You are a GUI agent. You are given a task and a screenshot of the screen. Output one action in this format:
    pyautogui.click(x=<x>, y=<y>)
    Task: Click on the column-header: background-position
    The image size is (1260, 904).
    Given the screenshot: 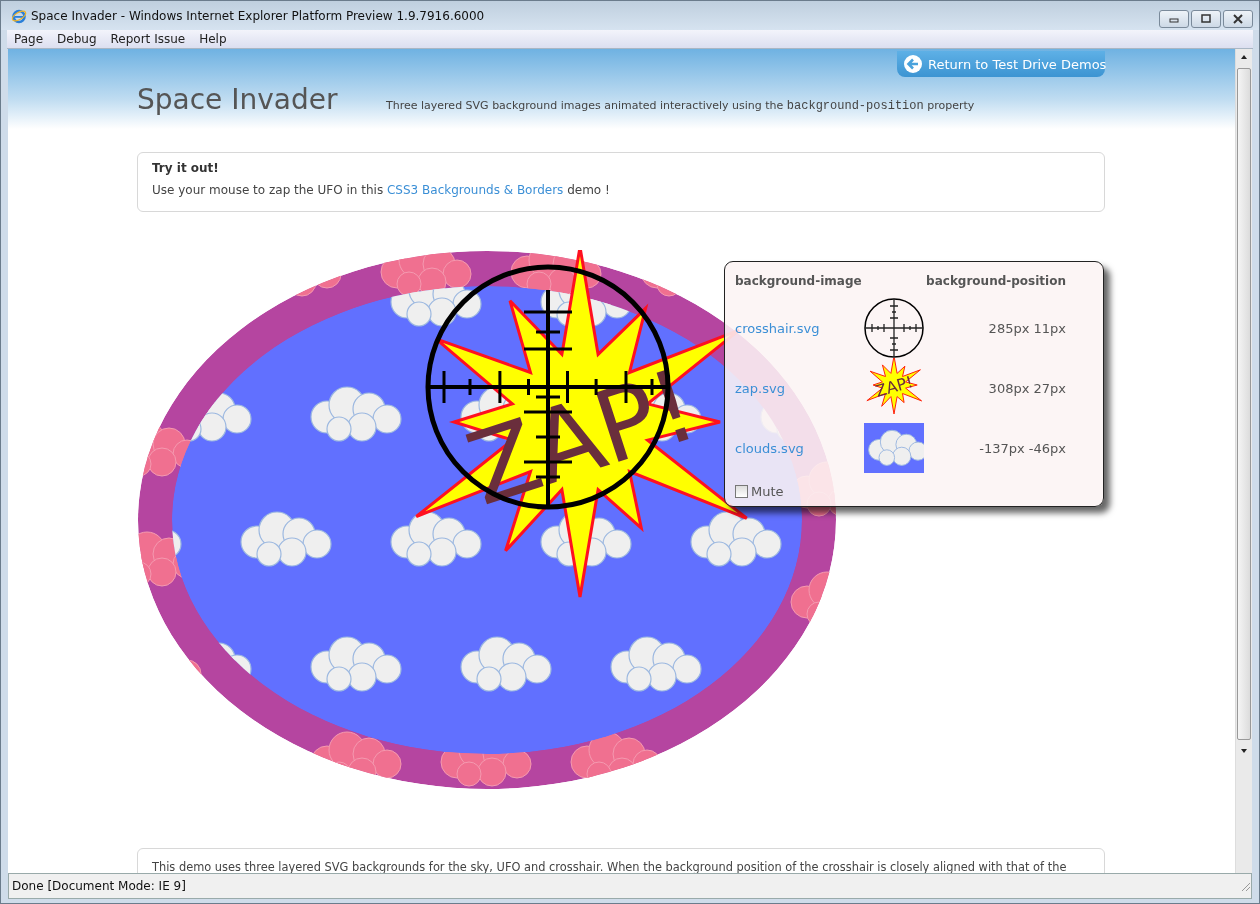 What is the action you would take?
    pyautogui.click(x=996, y=281)
    